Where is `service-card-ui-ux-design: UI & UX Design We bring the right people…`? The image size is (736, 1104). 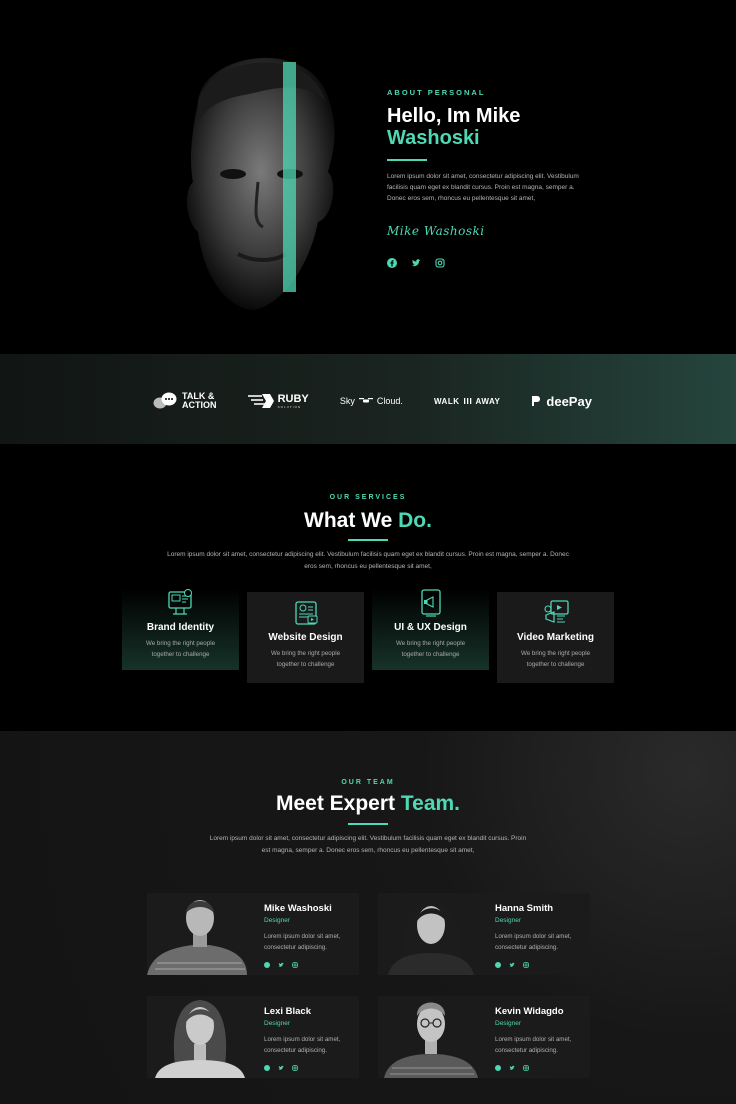
service-card-ui-ux-design: UI & UX Design We bring the right people… is located at coordinates (430, 629).